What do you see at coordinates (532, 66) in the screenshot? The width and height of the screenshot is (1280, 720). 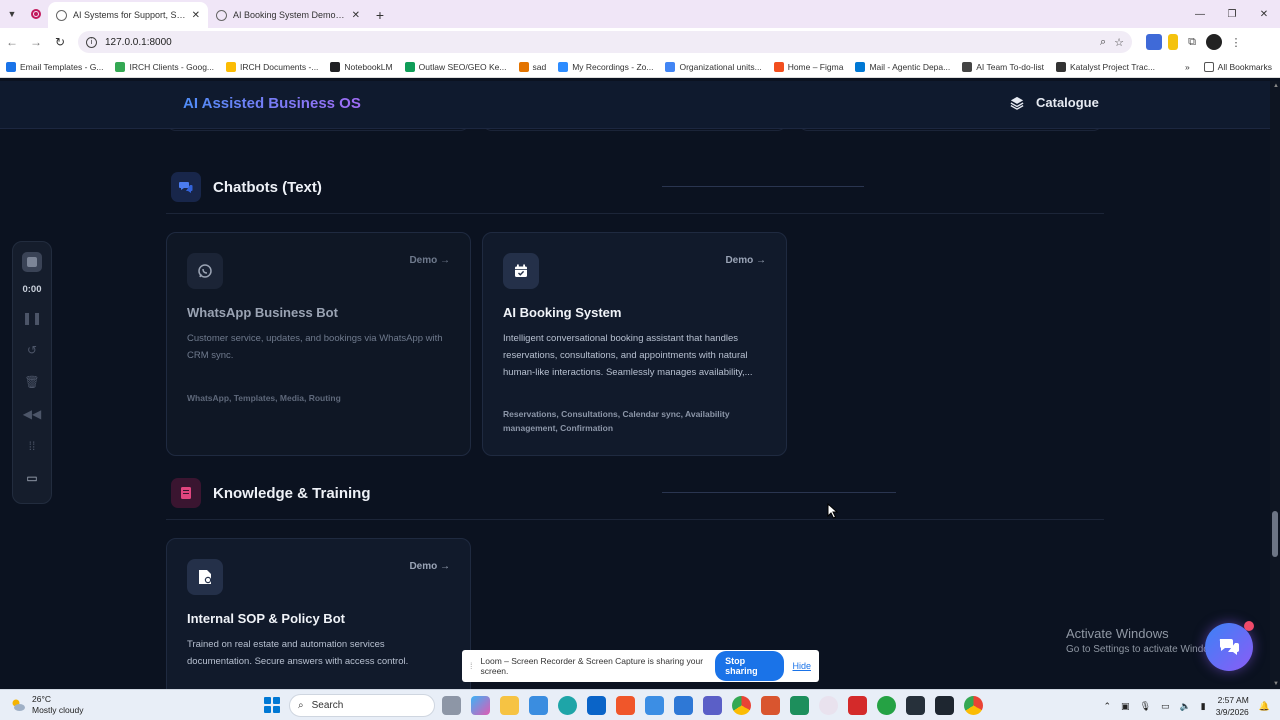 I see `bookmark-item: sad` at bounding box center [532, 66].